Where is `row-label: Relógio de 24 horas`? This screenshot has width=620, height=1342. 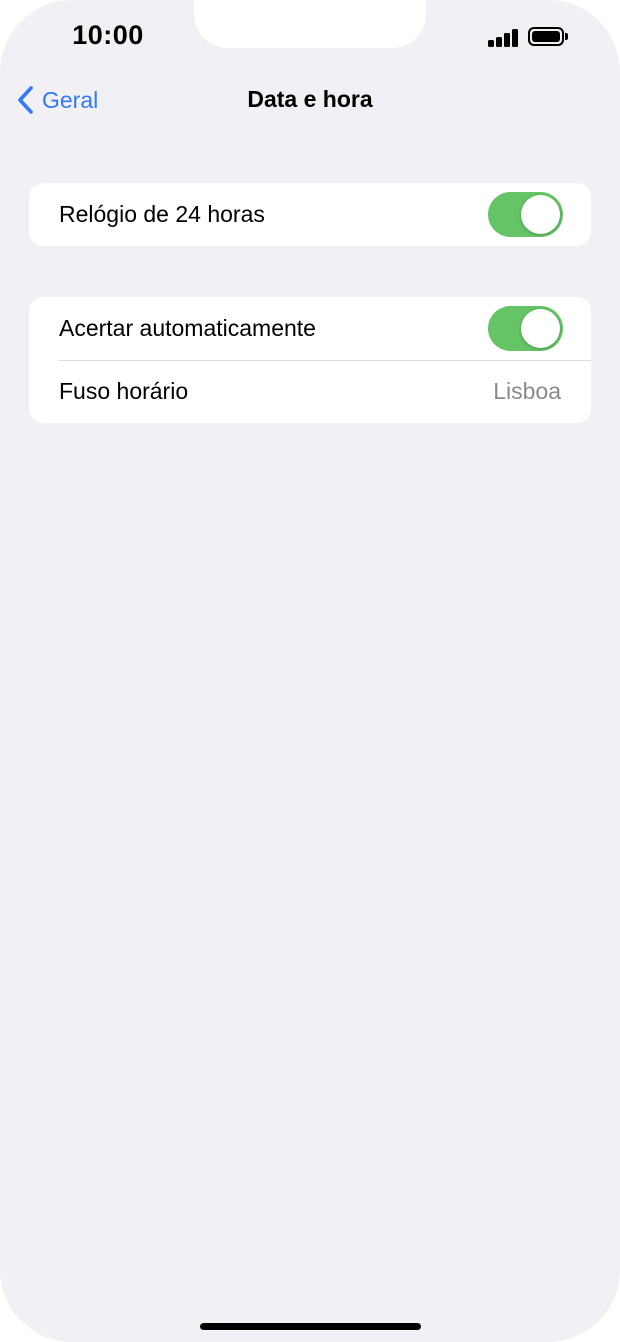 row-label: Relógio de 24 horas is located at coordinates (162, 214).